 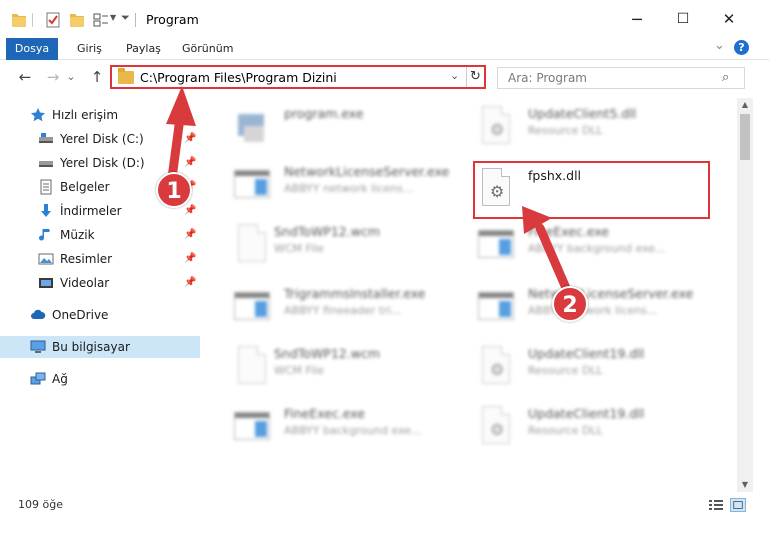 I want to click on sidebar-item-pictures: Resimler 📌, so click(x=100, y=259).